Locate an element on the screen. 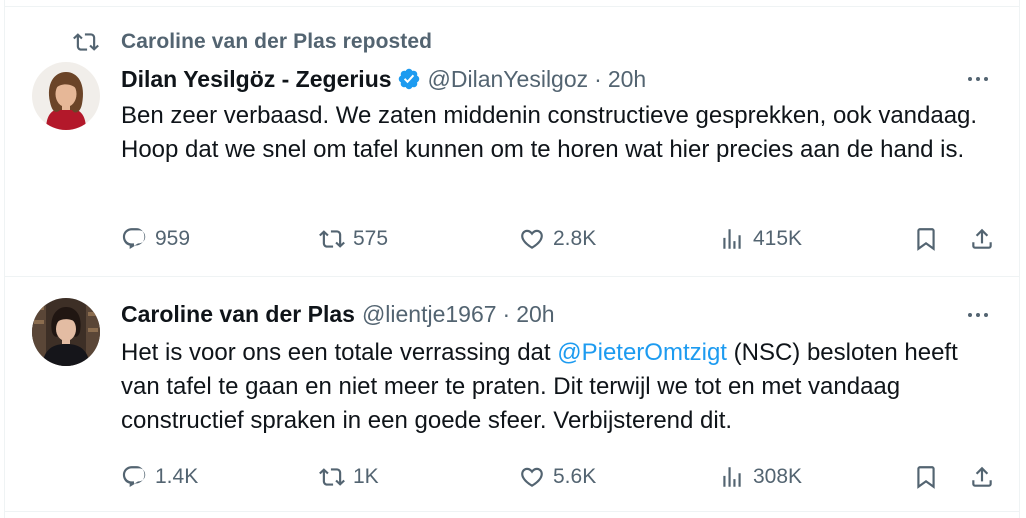 This screenshot has width=1026, height=518. tweet-actions: 1.4K 1K 5.6K 308K is located at coordinates (561, 477).